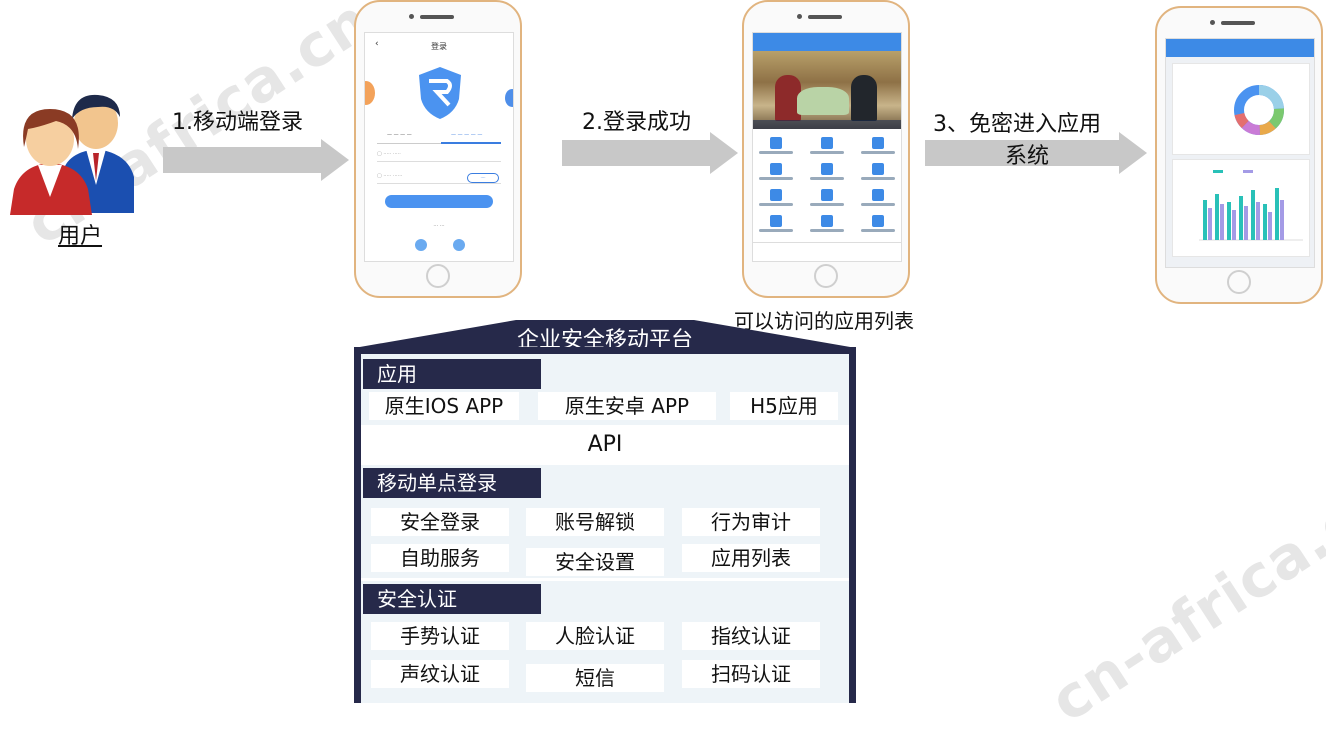 Image resolution: width=1326 pixels, height=735 pixels. I want to click on bar-chart, so click(1251, 205).